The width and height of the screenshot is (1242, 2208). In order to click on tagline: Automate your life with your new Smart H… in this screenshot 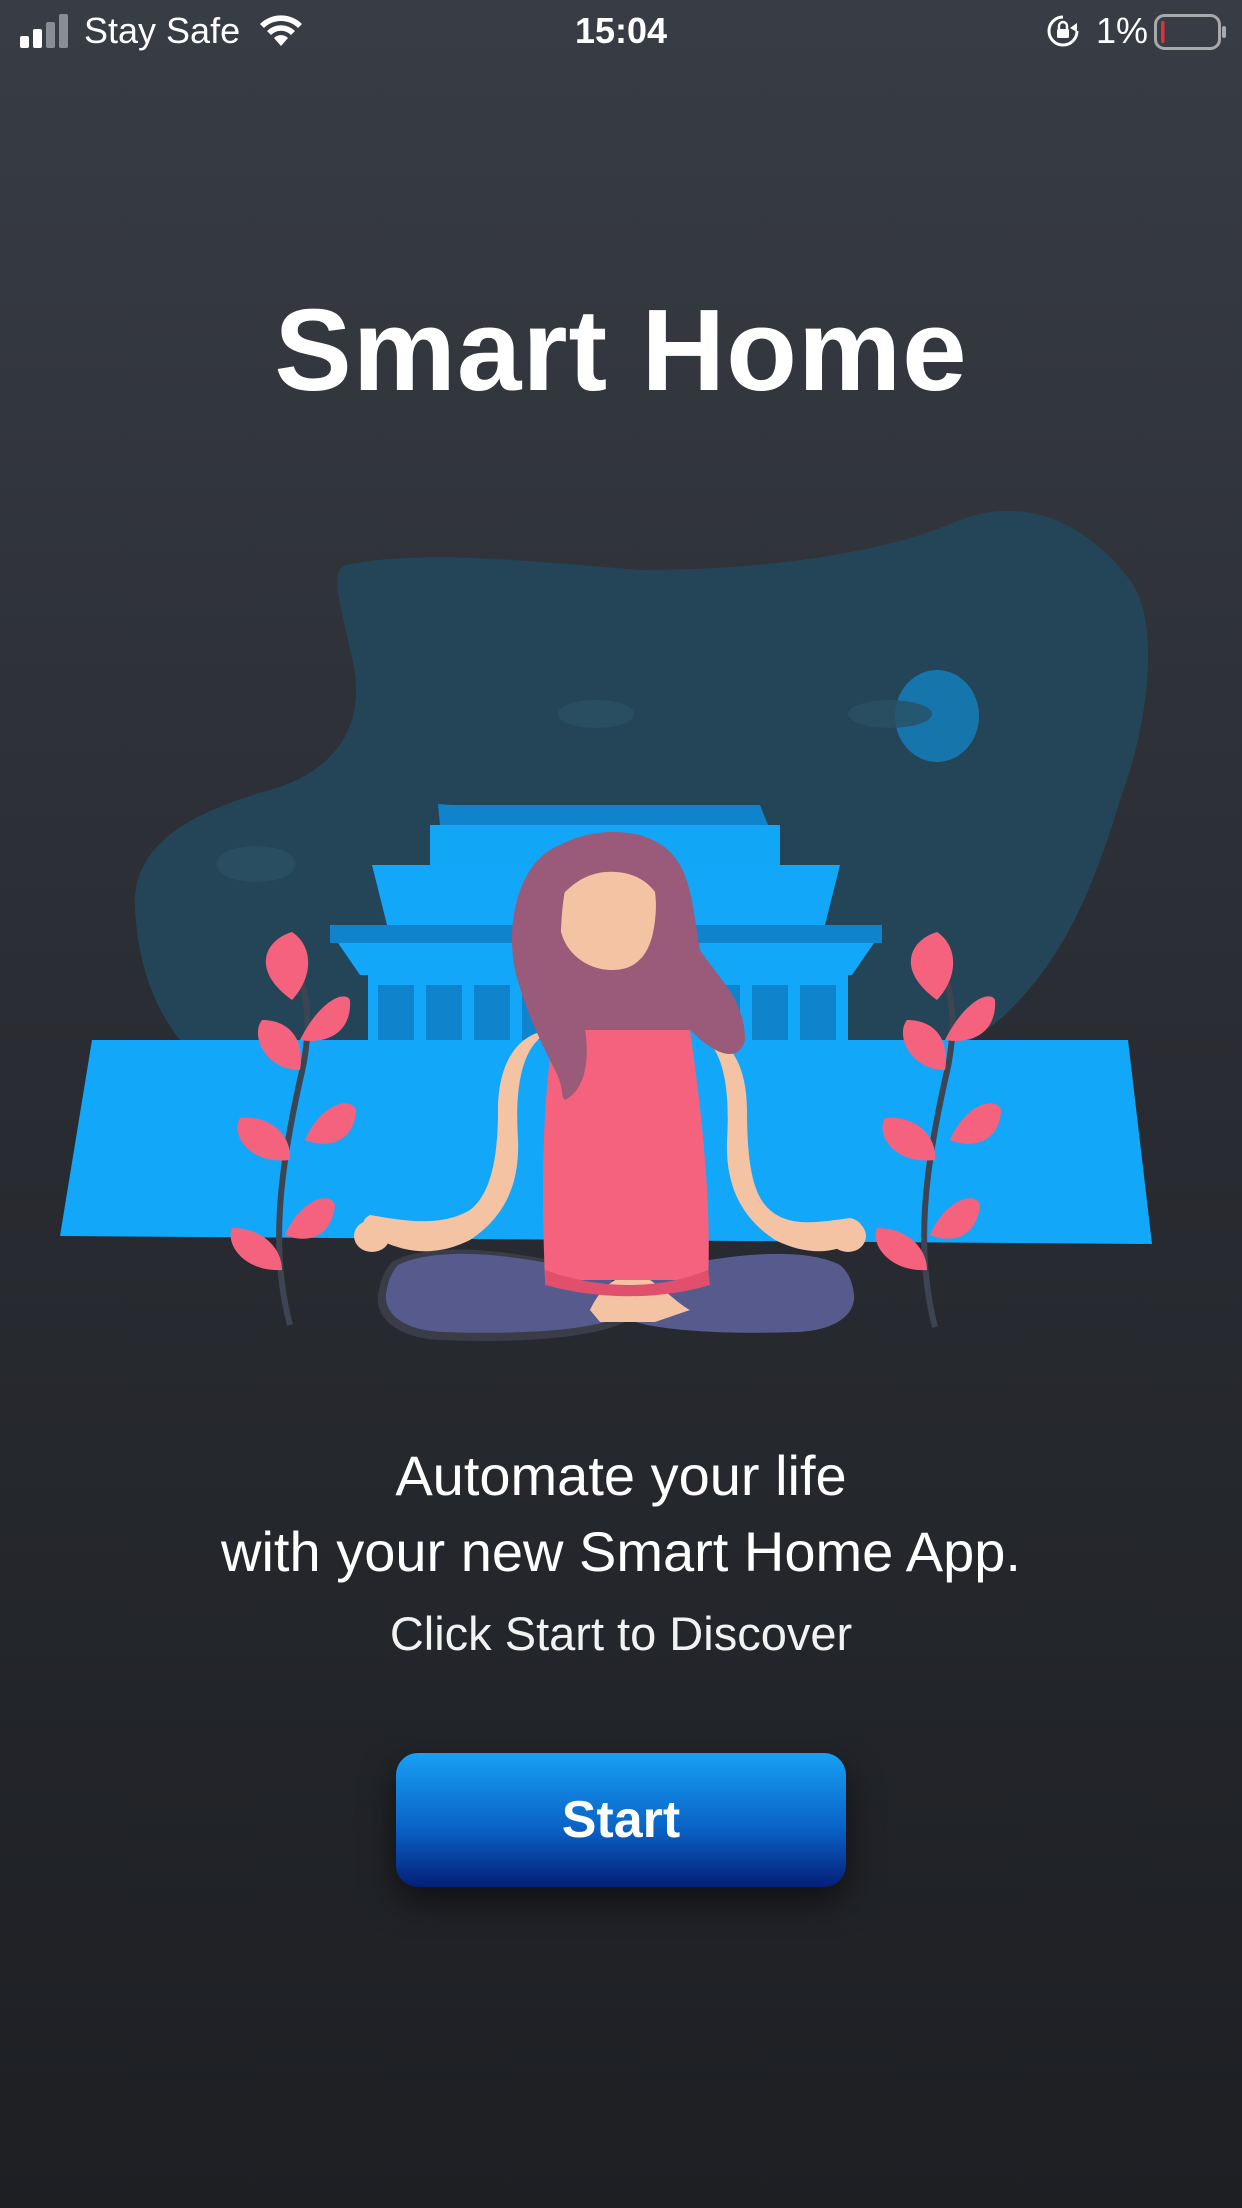, I will do `click(621, 1514)`.